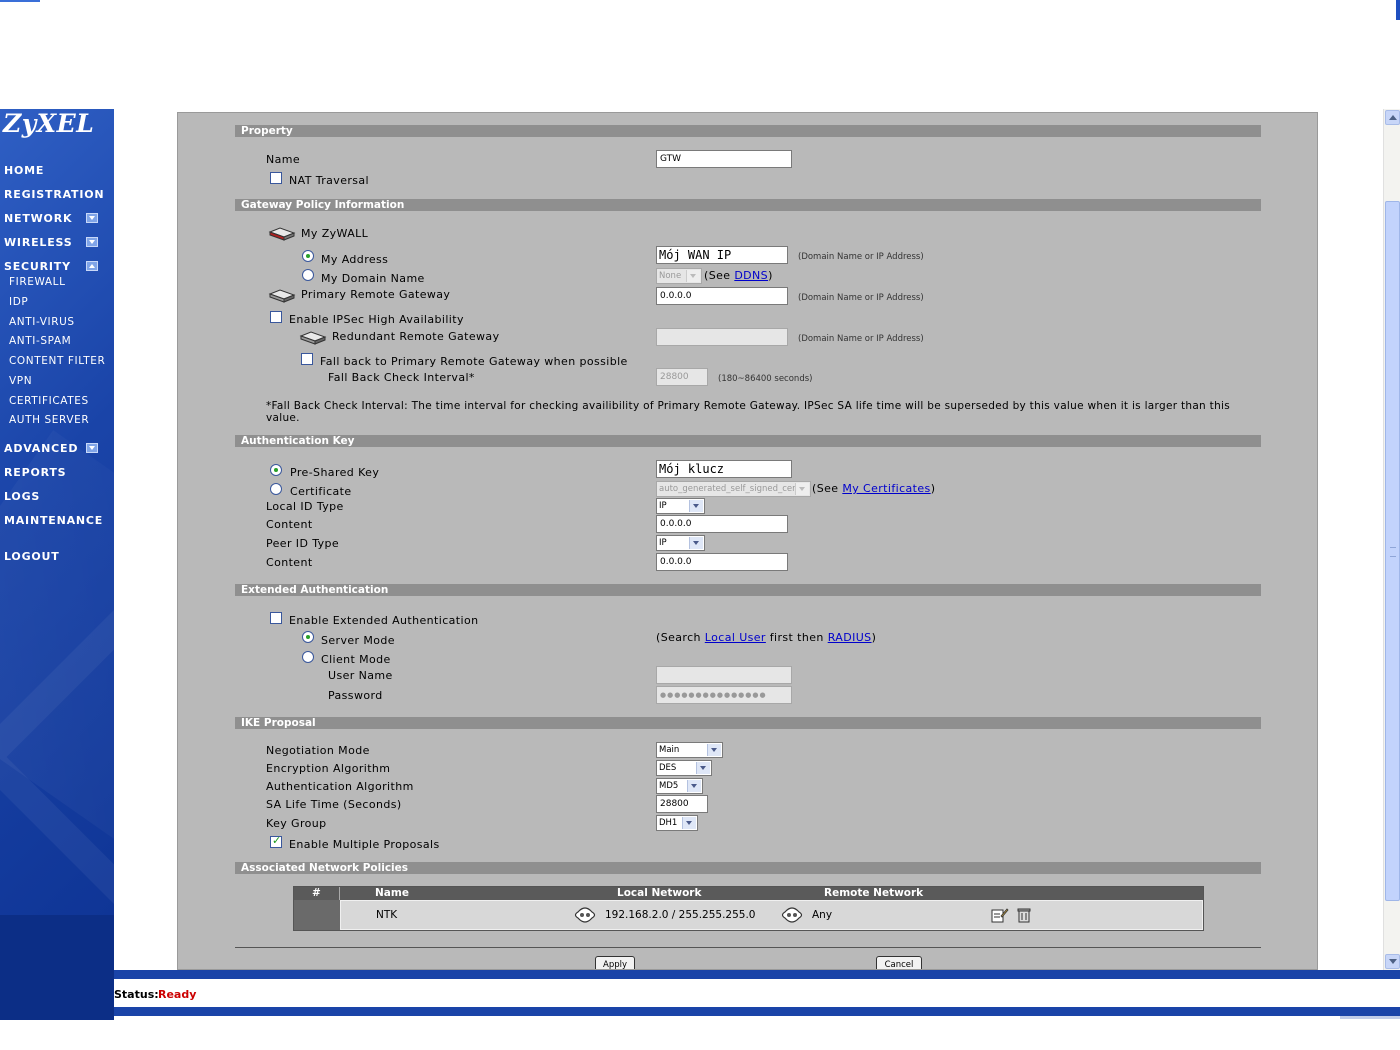  I want to click on encryption-algorithm-select: DES, so click(684, 768).